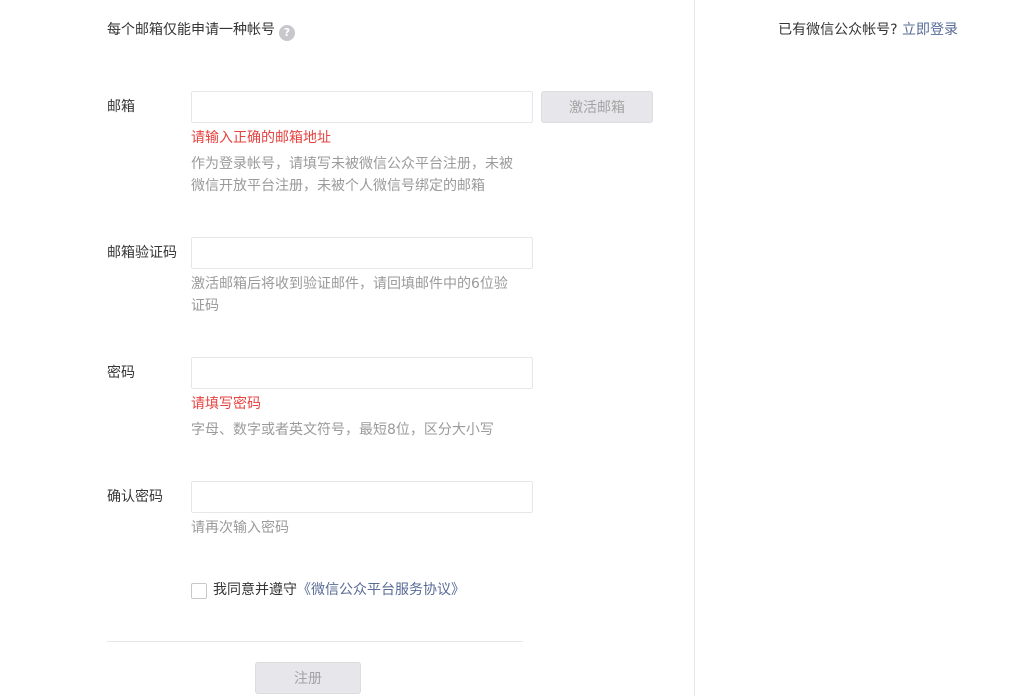 The height and width of the screenshot is (696, 1016). Describe the element at coordinates (135, 497) in the screenshot. I see `confirm-label: 确认密码` at that location.